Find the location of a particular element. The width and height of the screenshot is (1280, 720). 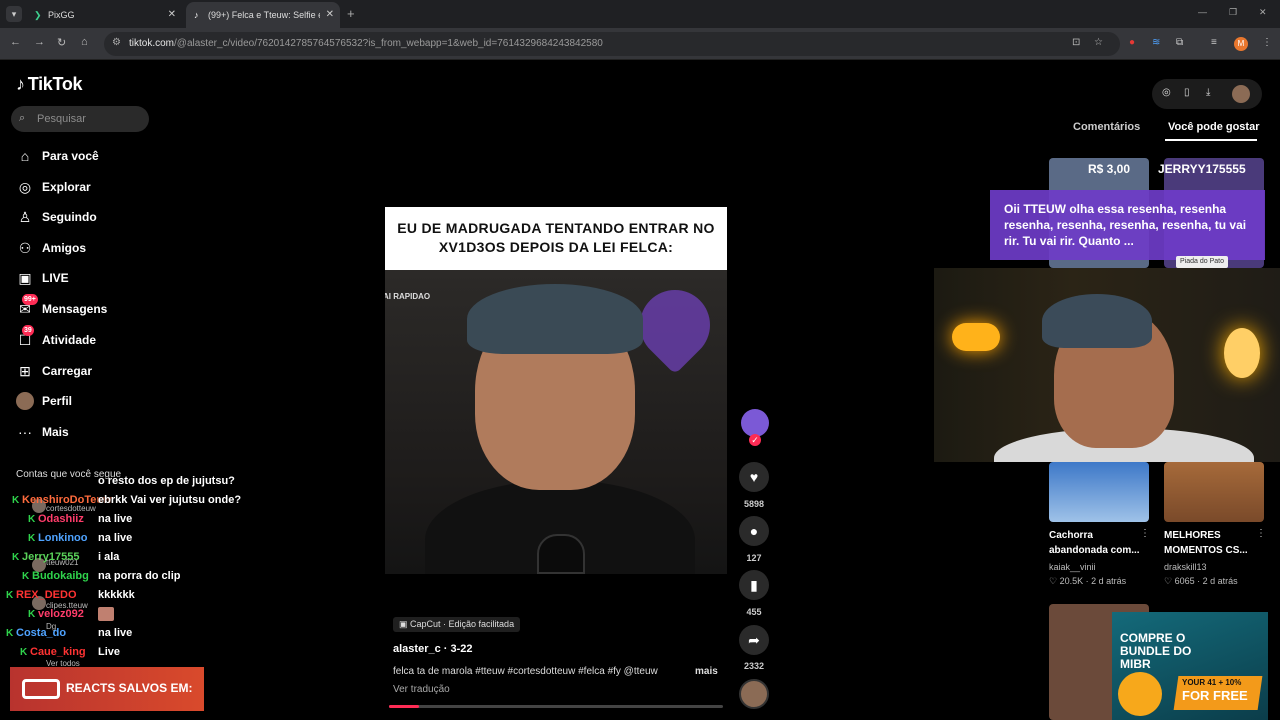

save-count: 455 is located at coordinates (754, 612).